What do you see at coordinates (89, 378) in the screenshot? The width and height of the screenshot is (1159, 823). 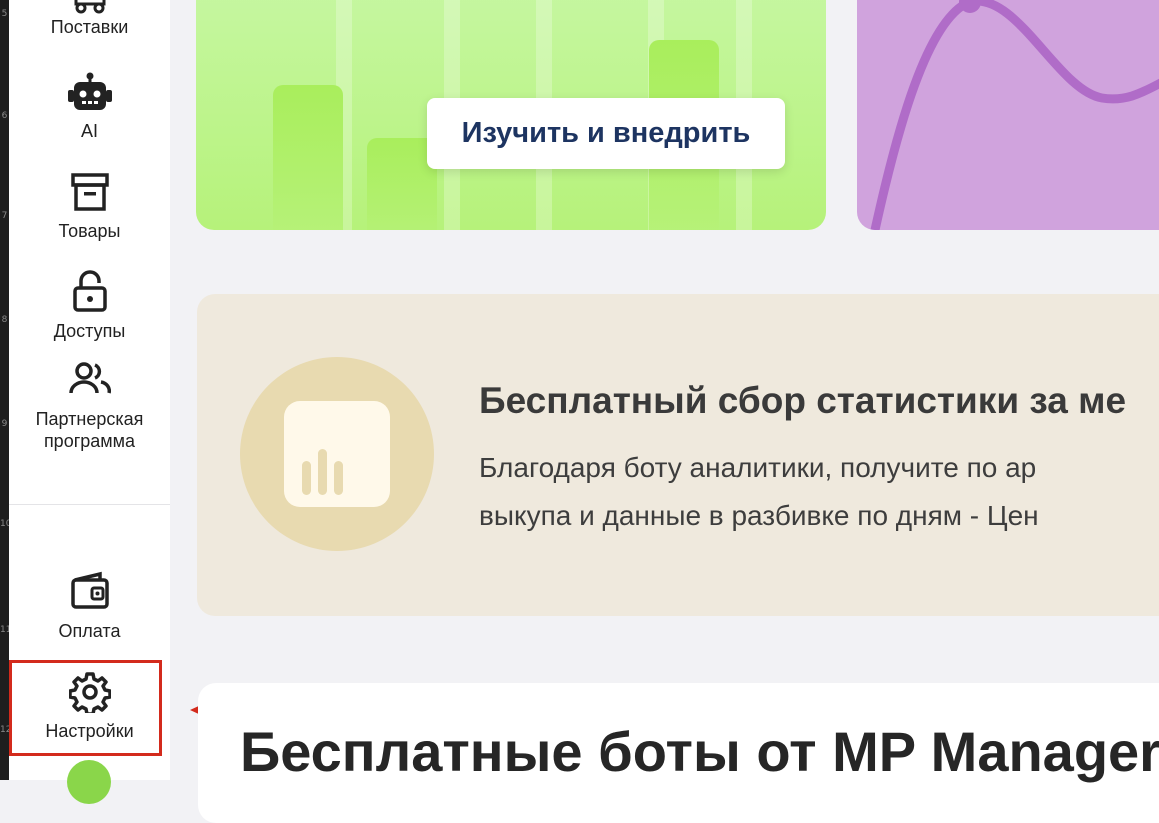 I see `users-icon` at bounding box center [89, 378].